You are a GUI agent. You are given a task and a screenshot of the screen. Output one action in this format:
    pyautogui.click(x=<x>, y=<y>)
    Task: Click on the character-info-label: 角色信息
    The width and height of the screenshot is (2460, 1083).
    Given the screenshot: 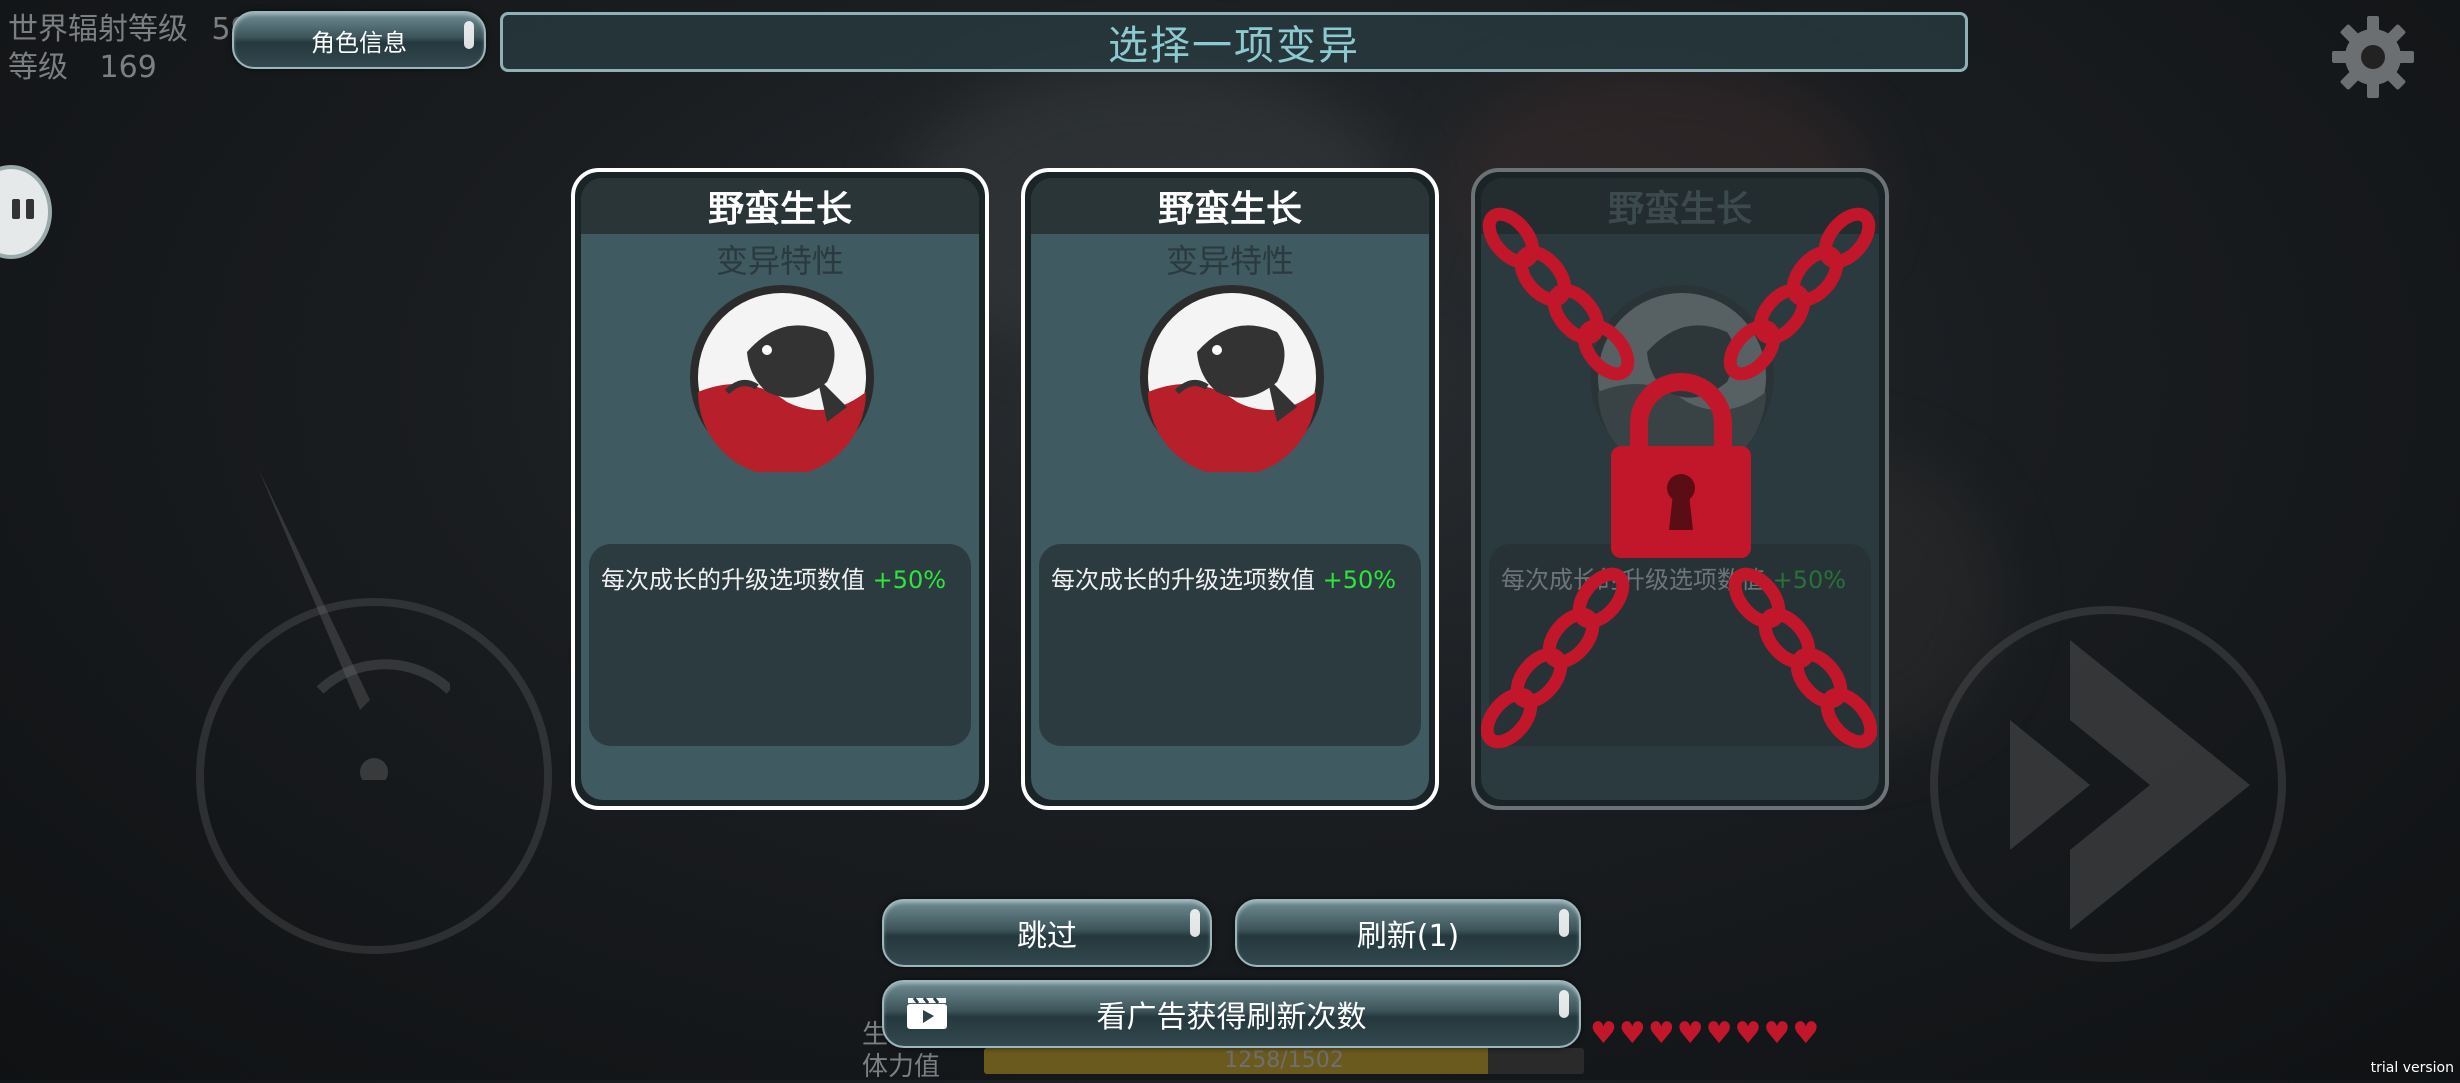 What is the action you would take?
    pyautogui.click(x=359, y=42)
    